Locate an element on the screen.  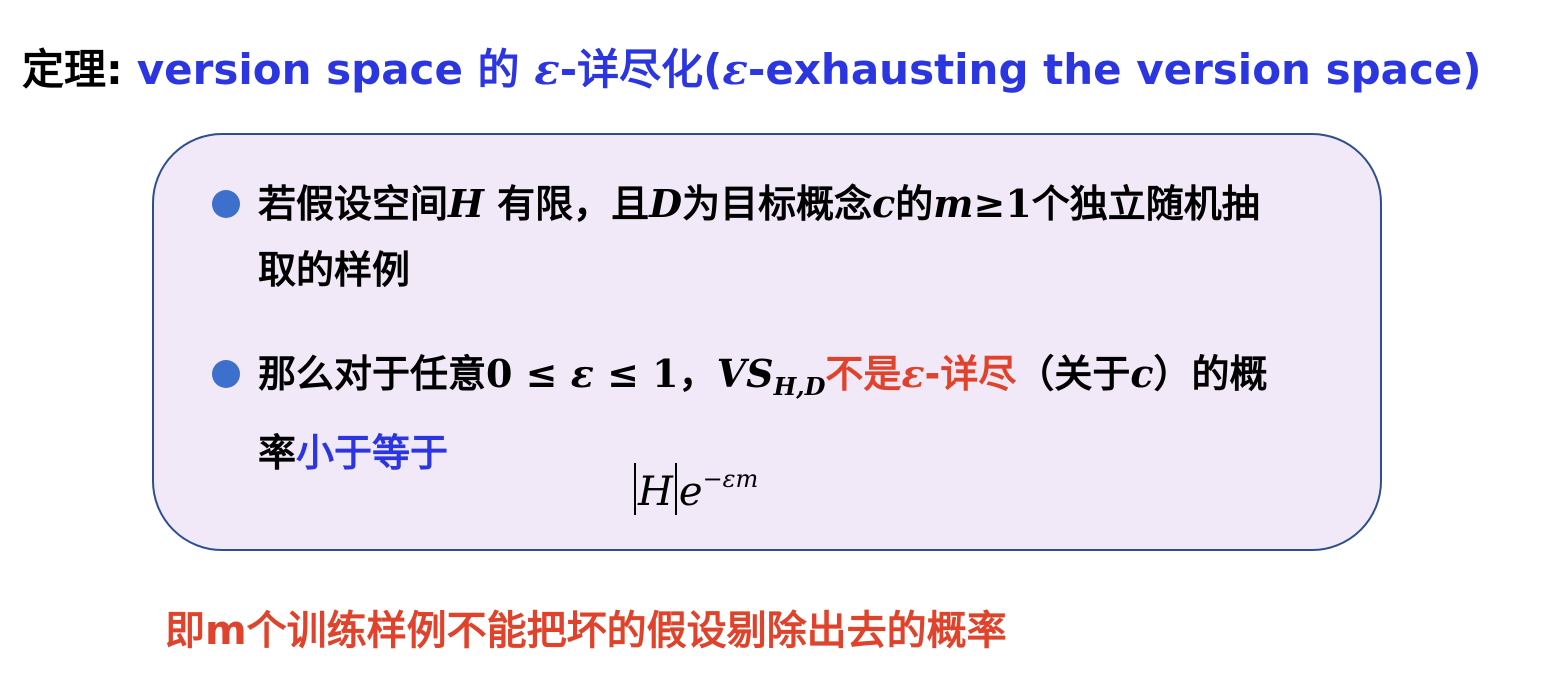
formula-h: H is located at coordinates (655, 492).